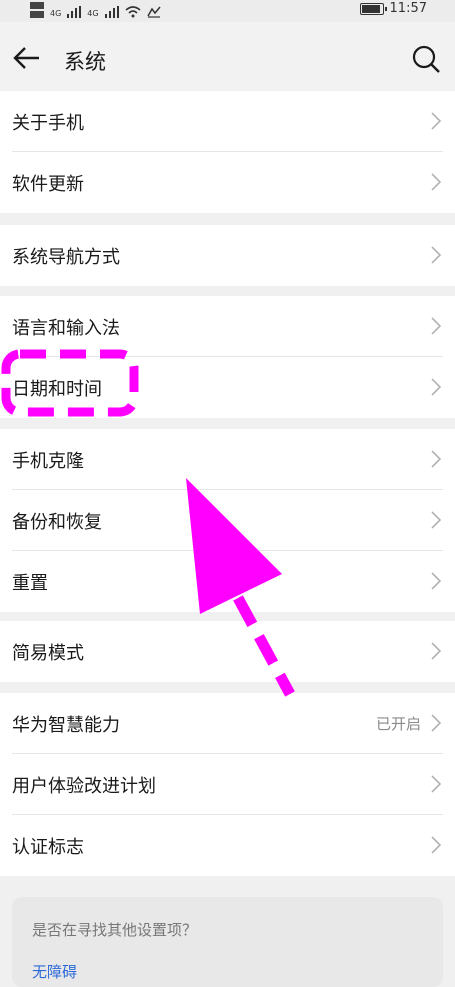 Image resolution: width=455 pixels, height=987 pixels. I want to click on settings-item-language-input: 语言和输入法, so click(227, 326).